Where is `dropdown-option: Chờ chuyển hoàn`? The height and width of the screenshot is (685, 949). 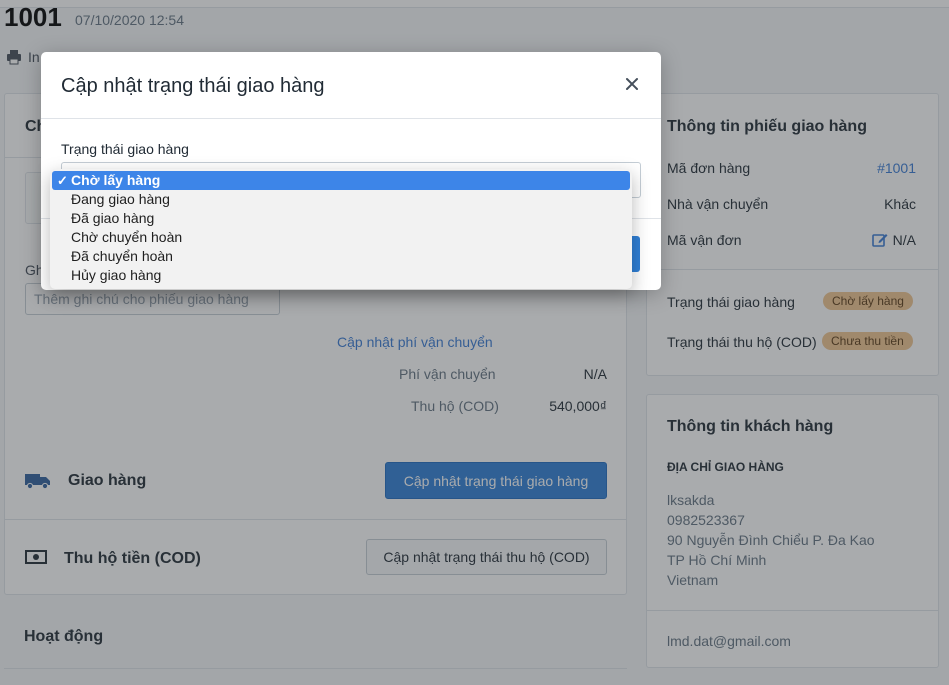 dropdown-option: Chờ chuyển hoàn is located at coordinates (341, 237).